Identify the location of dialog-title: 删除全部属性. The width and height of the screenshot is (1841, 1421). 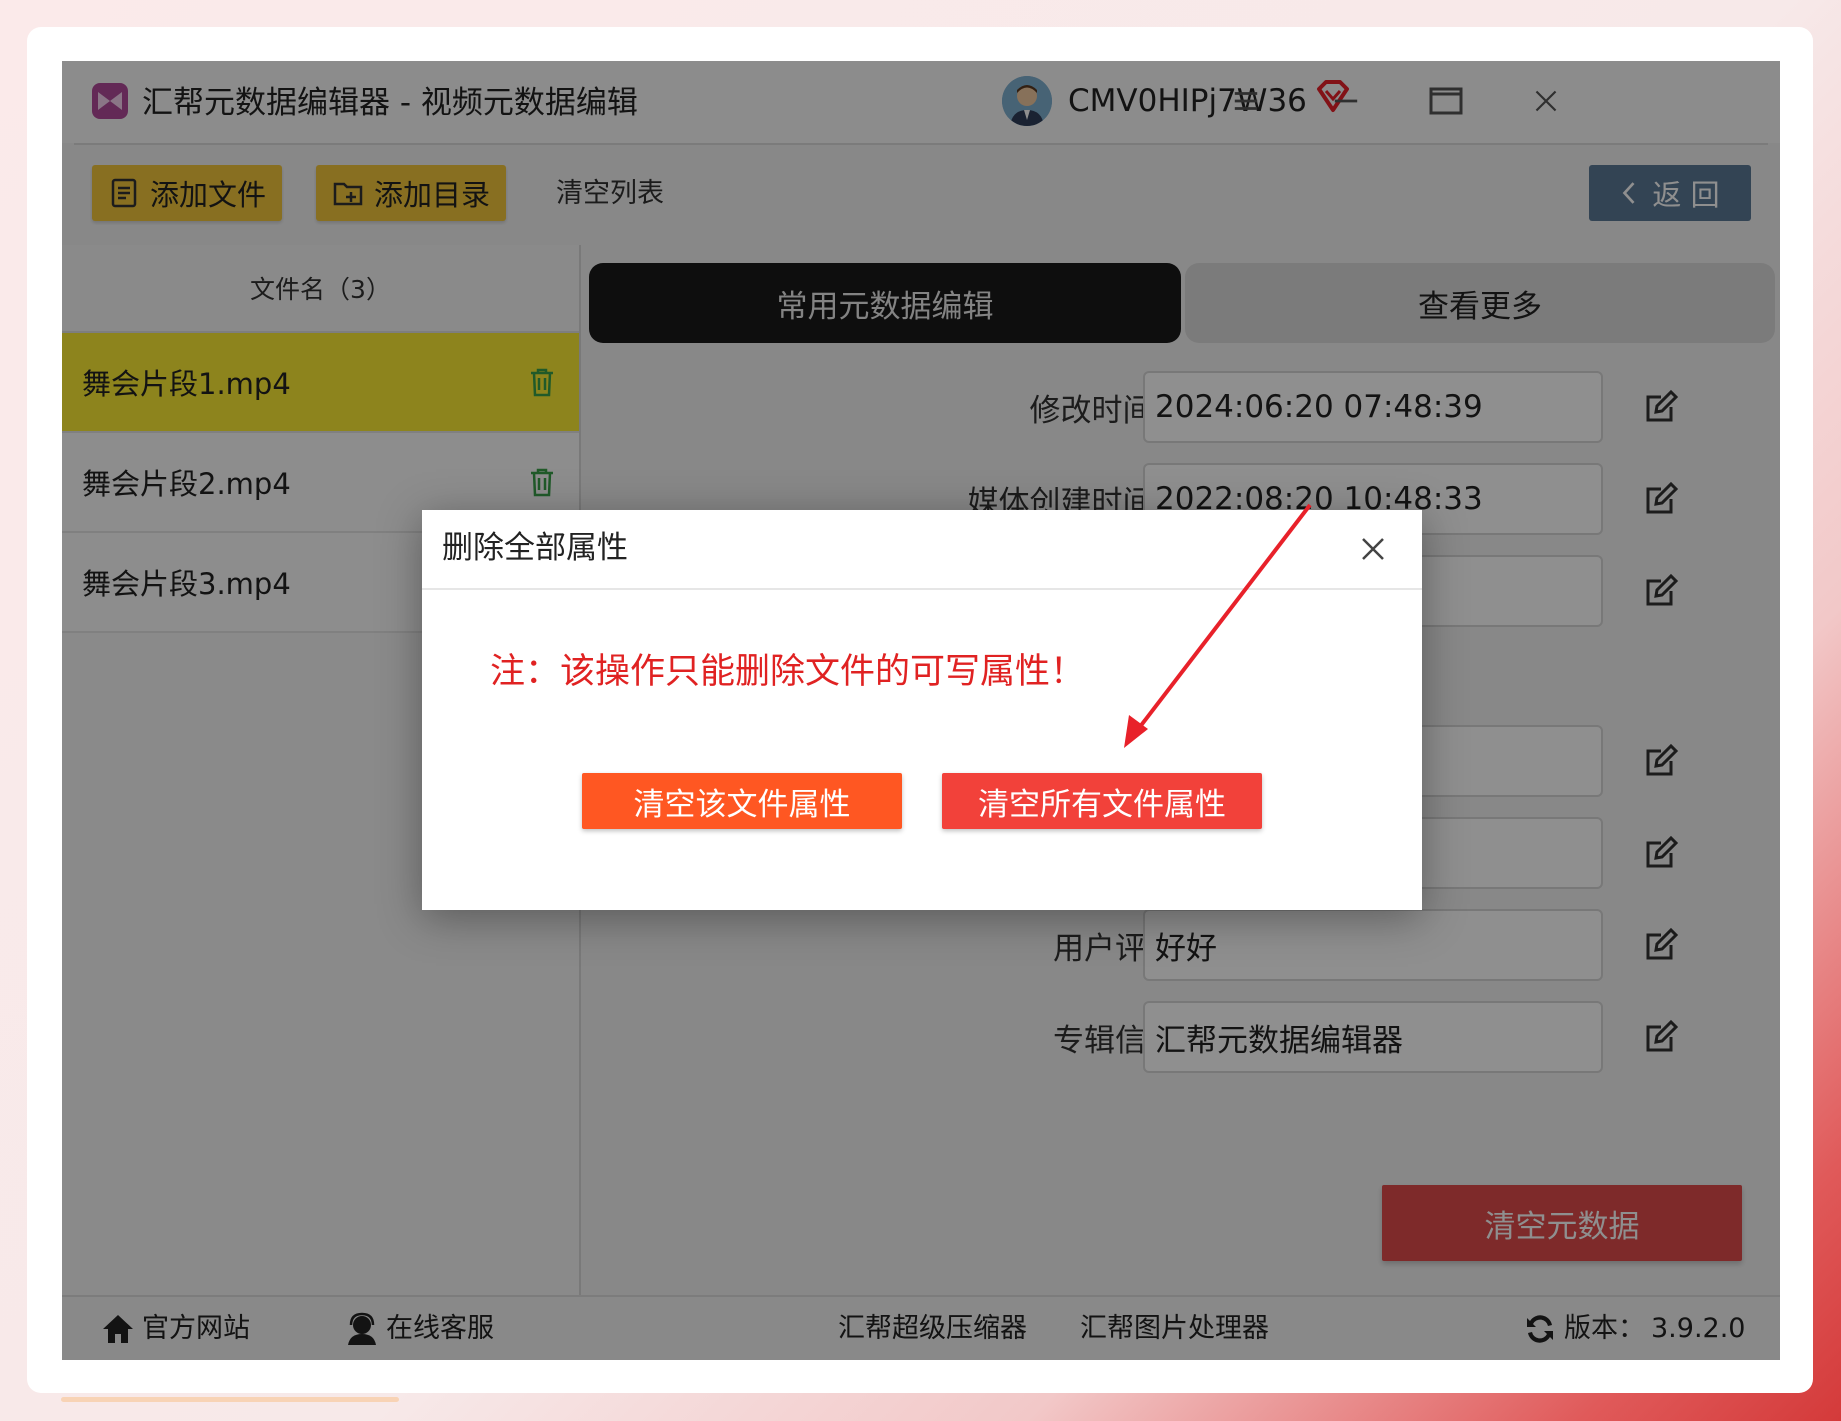
(535, 548).